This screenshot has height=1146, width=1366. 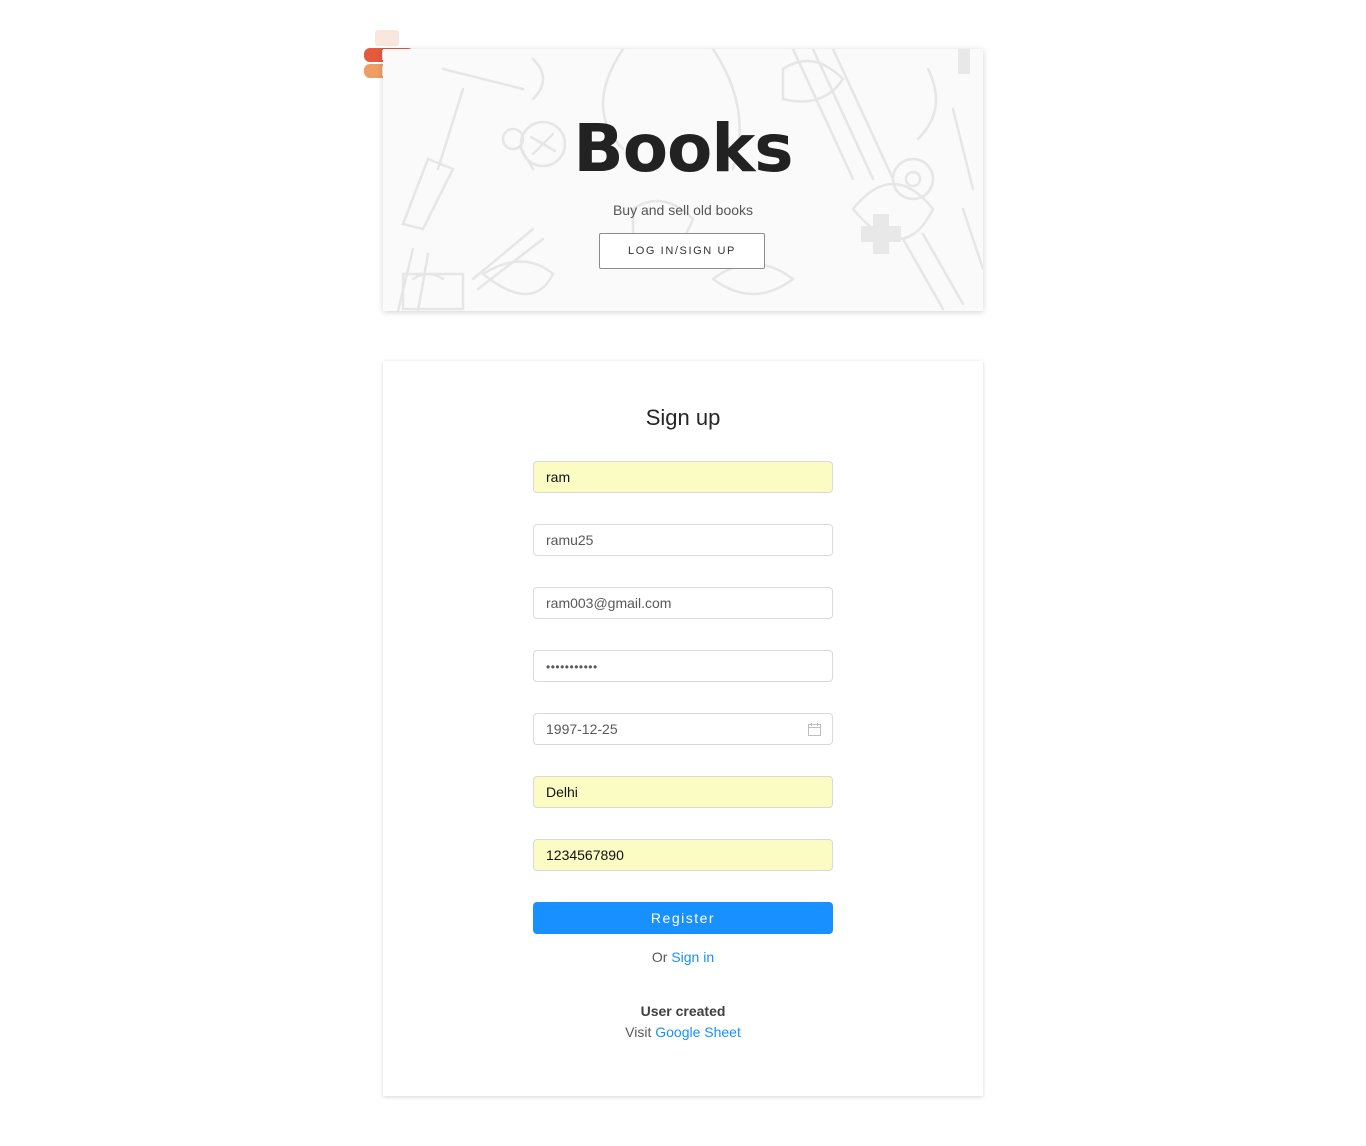 What do you see at coordinates (582, 729) in the screenshot?
I see `date-of-birth-value: 1997-12-25` at bounding box center [582, 729].